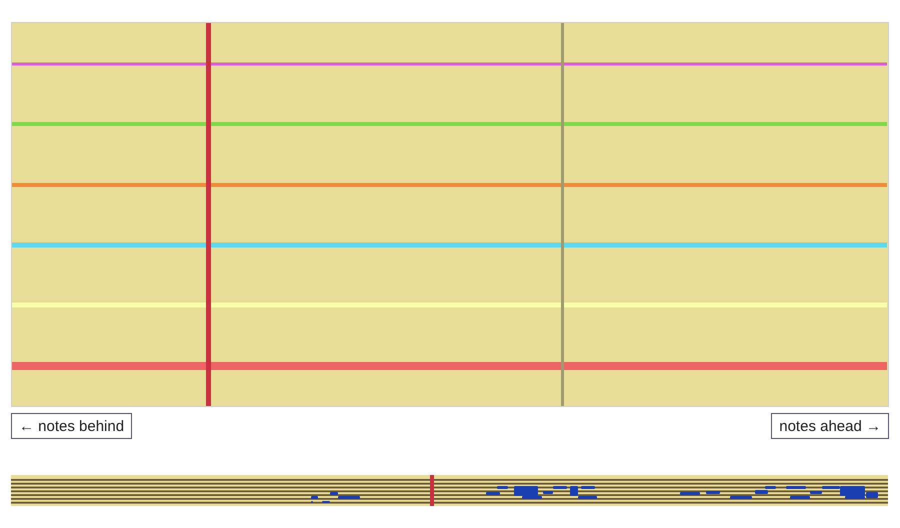 The width and height of the screenshot is (900, 528). I want to click on playhead-marker, so click(432, 490).